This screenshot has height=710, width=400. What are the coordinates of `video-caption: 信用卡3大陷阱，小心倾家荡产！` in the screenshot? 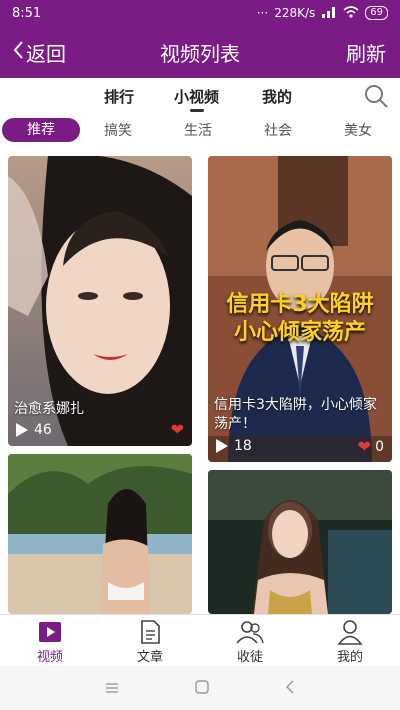 It's located at (295, 414).